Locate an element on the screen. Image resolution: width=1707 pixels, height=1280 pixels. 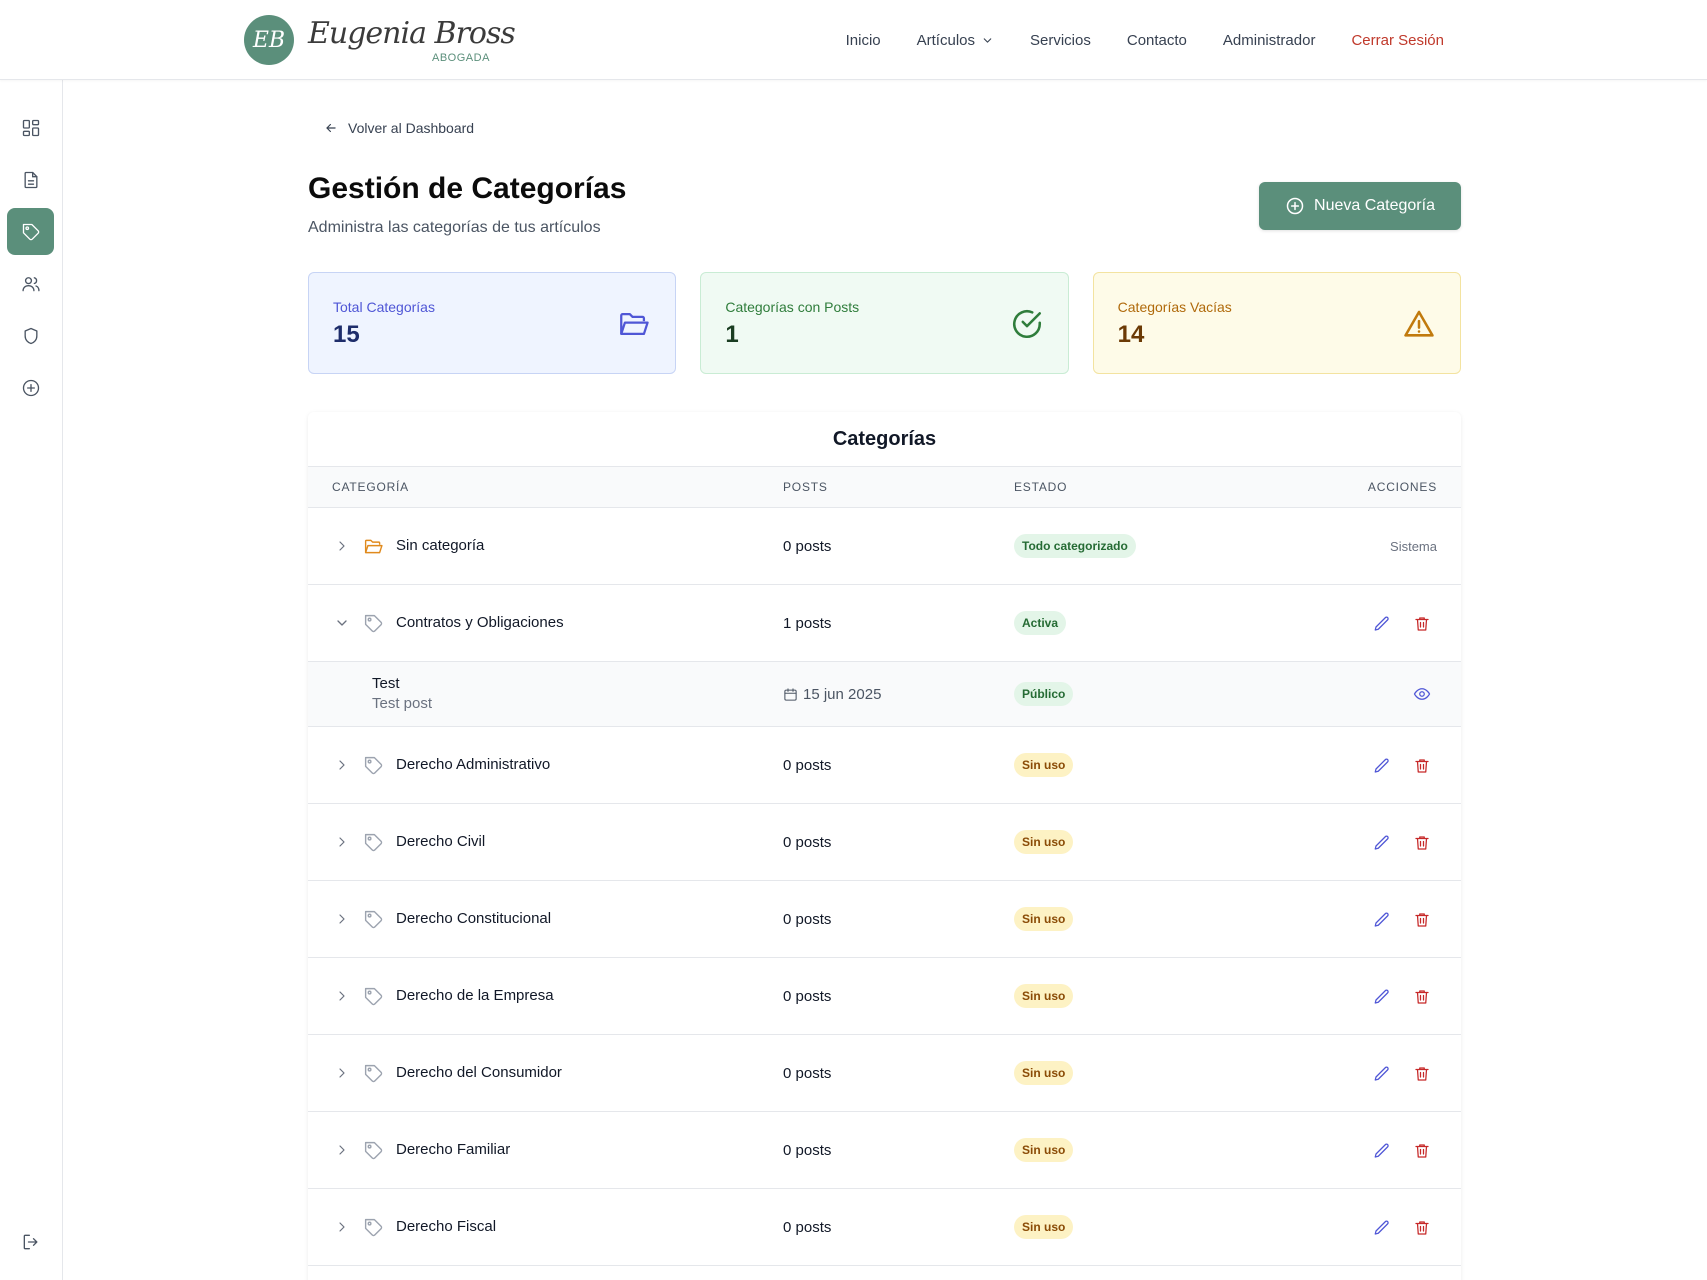
category-name: Derecho Administrativo is located at coordinates (473, 764).